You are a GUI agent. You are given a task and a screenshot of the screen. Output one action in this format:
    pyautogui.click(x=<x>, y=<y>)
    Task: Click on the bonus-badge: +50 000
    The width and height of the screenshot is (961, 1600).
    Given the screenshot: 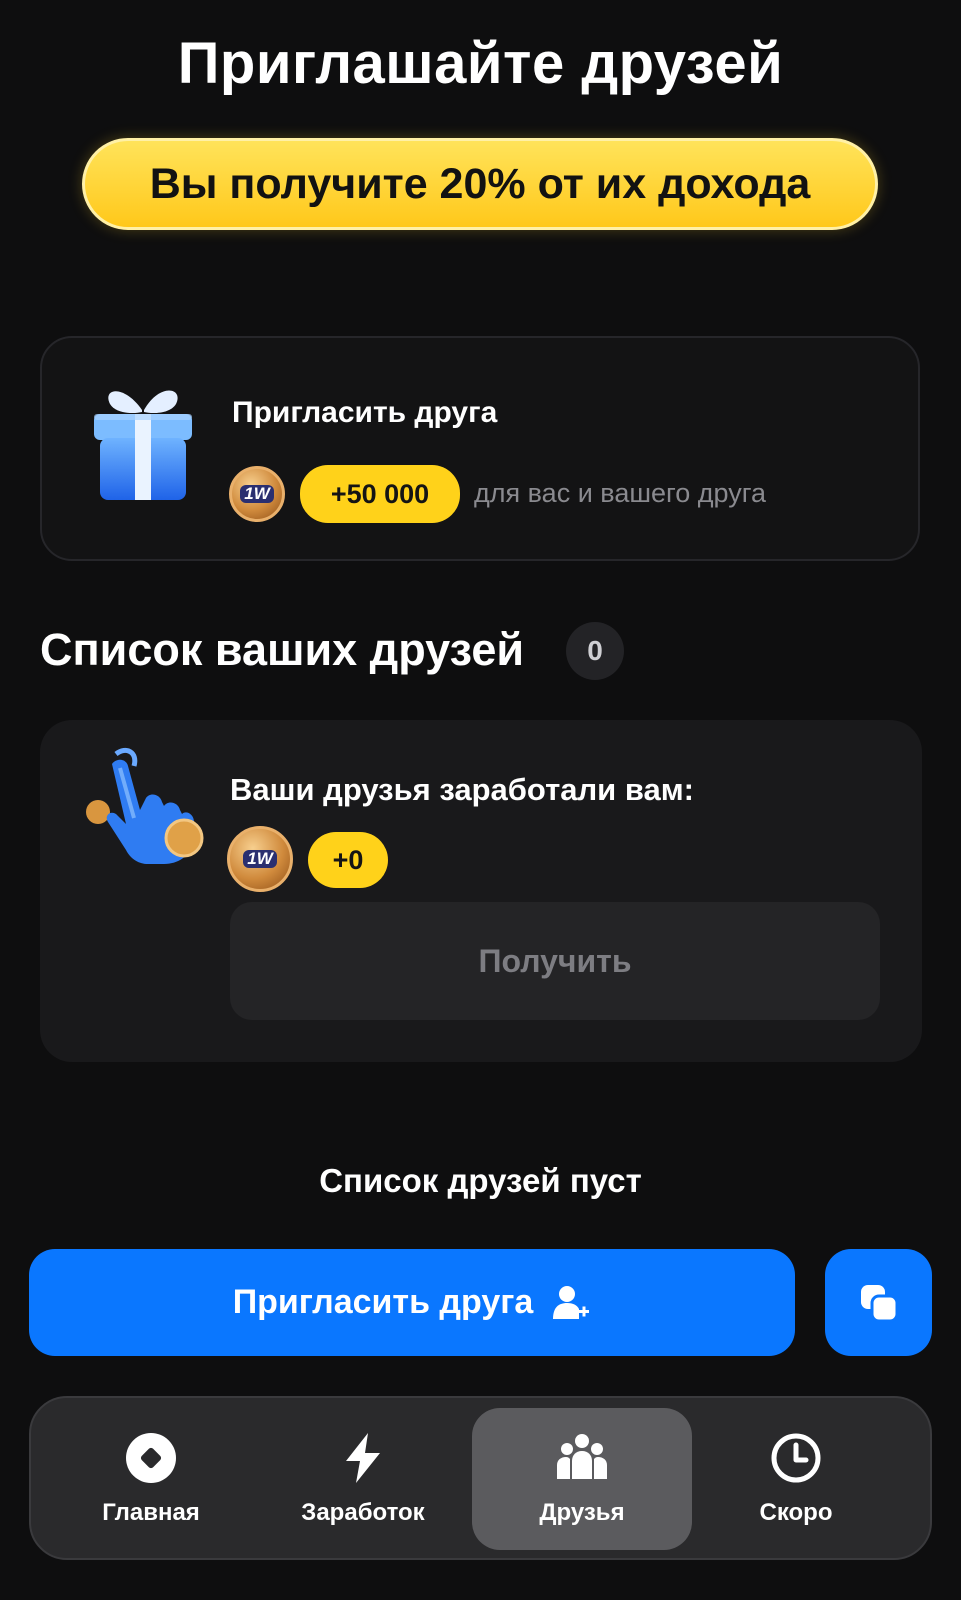 What is the action you would take?
    pyautogui.click(x=380, y=494)
    